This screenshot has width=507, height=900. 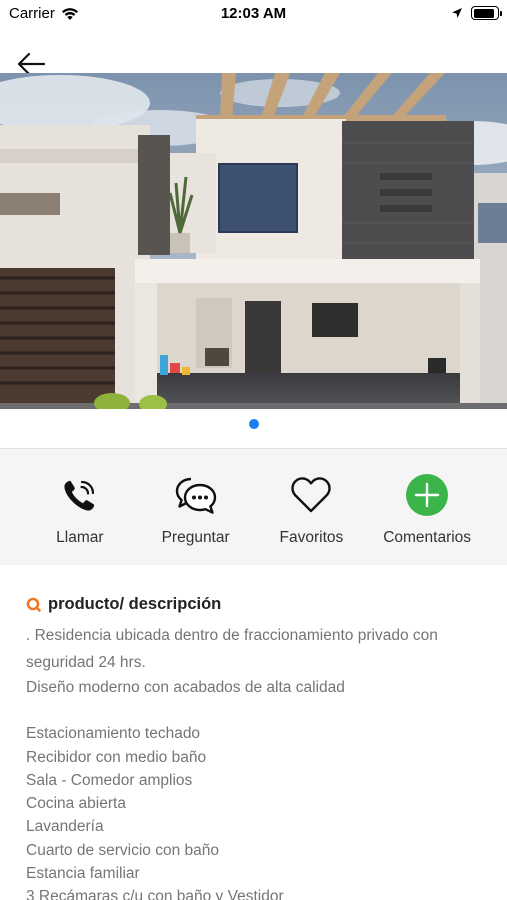 I want to click on search-icon, so click(x=33, y=604).